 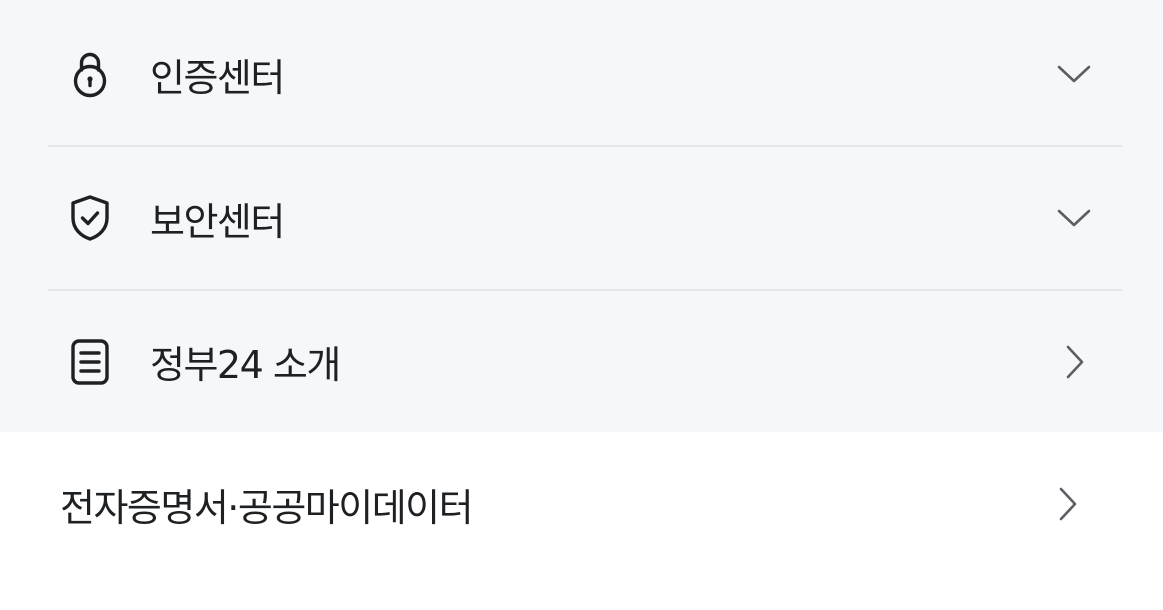 What do you see at coordinates (267, 507) in the screenshot?
I see `menu-link-label: 전자증명서·공공마이데이터` at bounding box center [267, 507].